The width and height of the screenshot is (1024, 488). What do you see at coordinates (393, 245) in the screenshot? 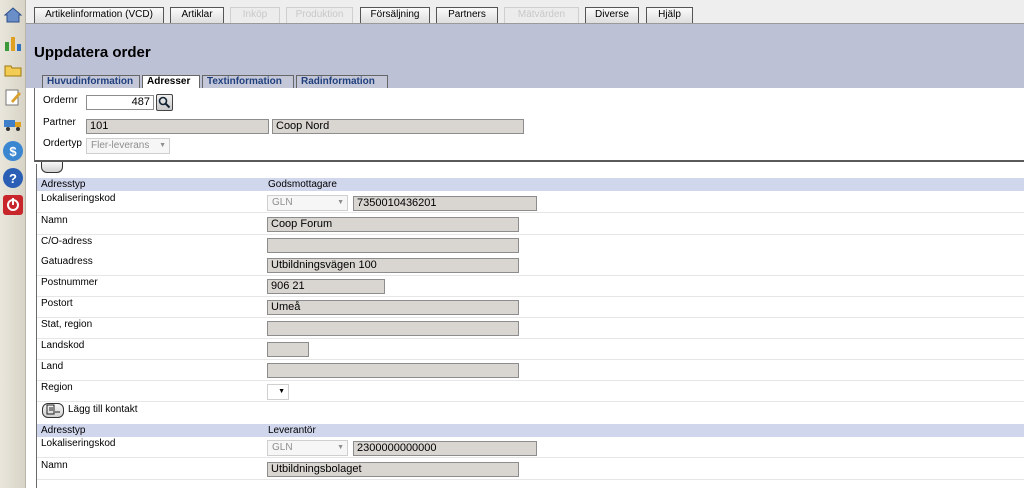
I see `address1-co-field` at bounding box center [393, 245].